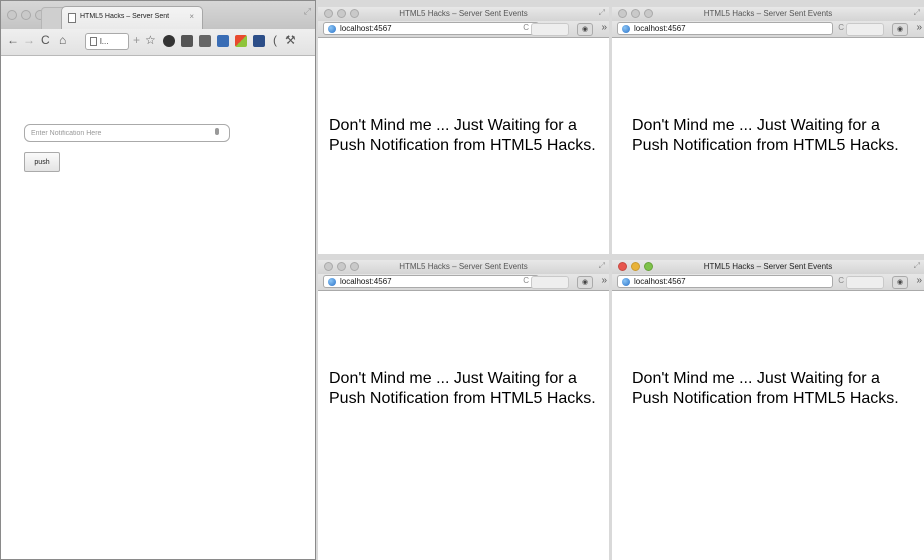 The image size is (924, 560). I want to click on back-arrow-icon: ←, so click(13, 40).